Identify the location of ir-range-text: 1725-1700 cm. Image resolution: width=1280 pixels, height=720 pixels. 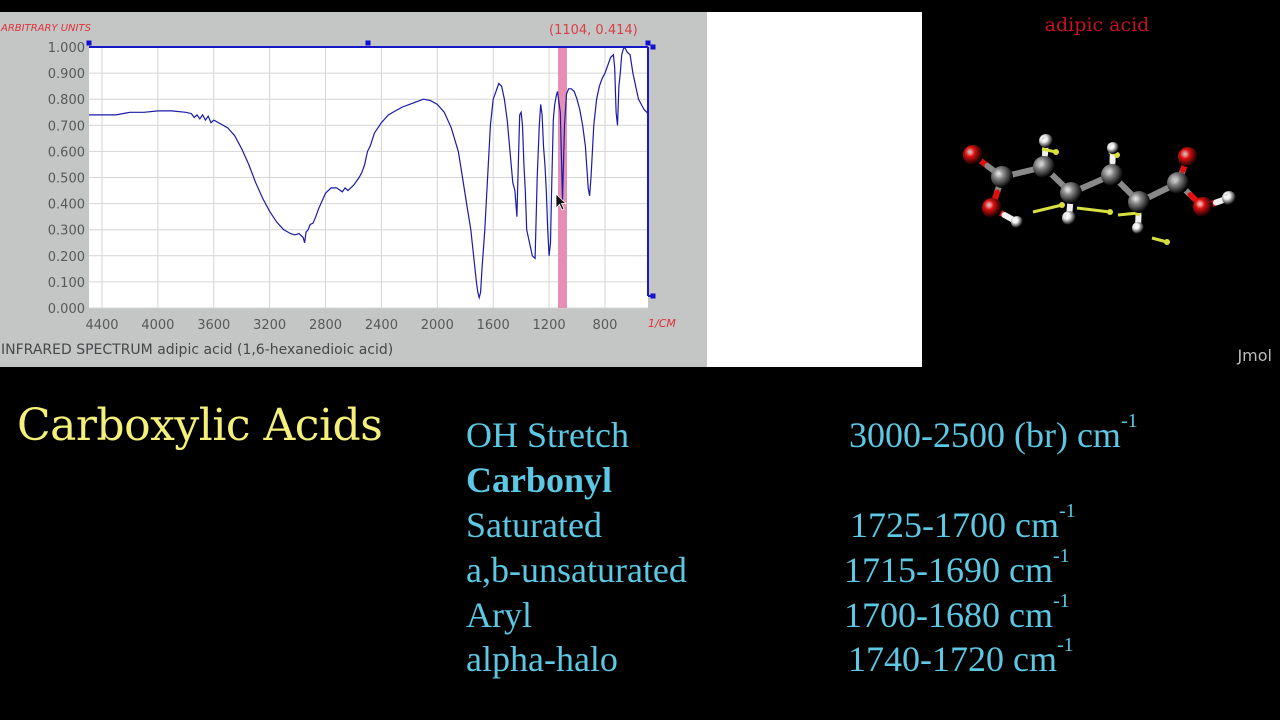
(954, 525).